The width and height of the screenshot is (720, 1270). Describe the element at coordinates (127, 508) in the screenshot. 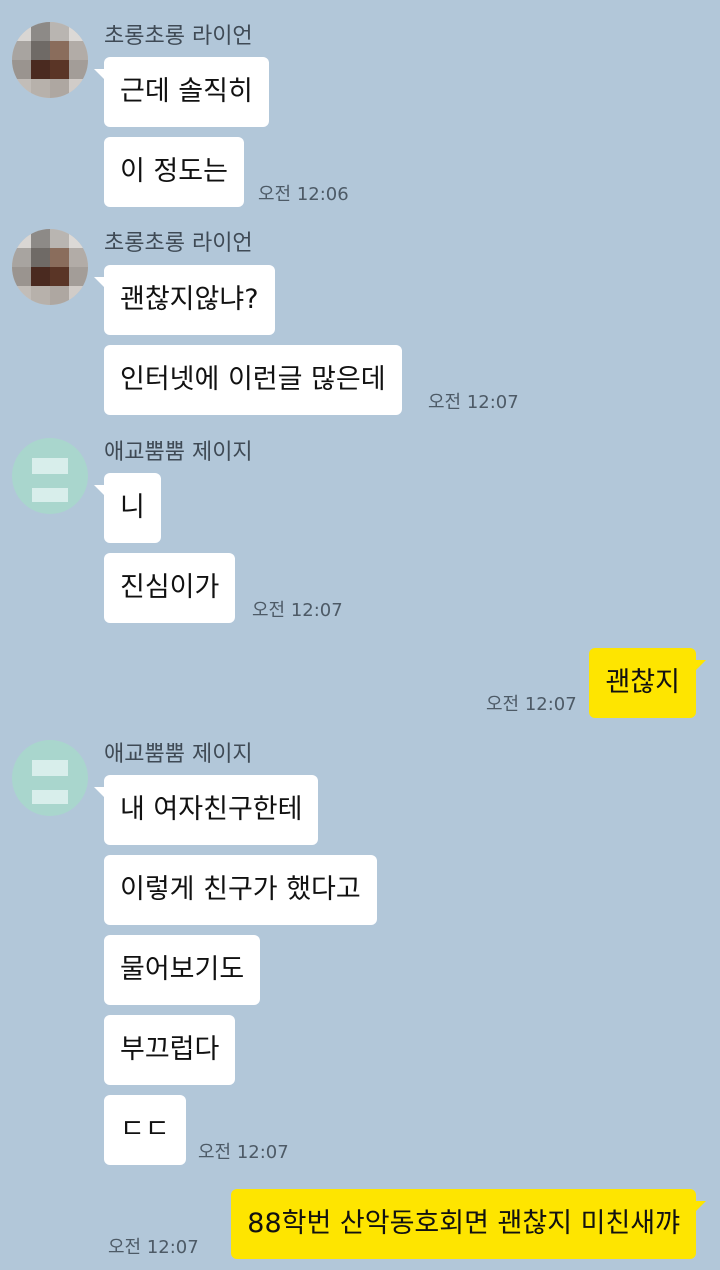

I see `message-bubble: 니` at that location.